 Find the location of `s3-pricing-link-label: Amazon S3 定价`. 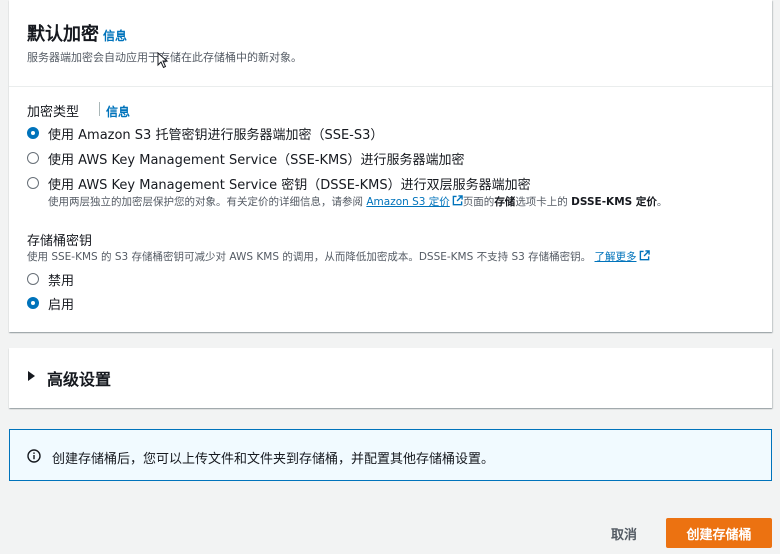

s3-pricing-link-label: Amazon S3 定价 is located at coordinates (408, 202).